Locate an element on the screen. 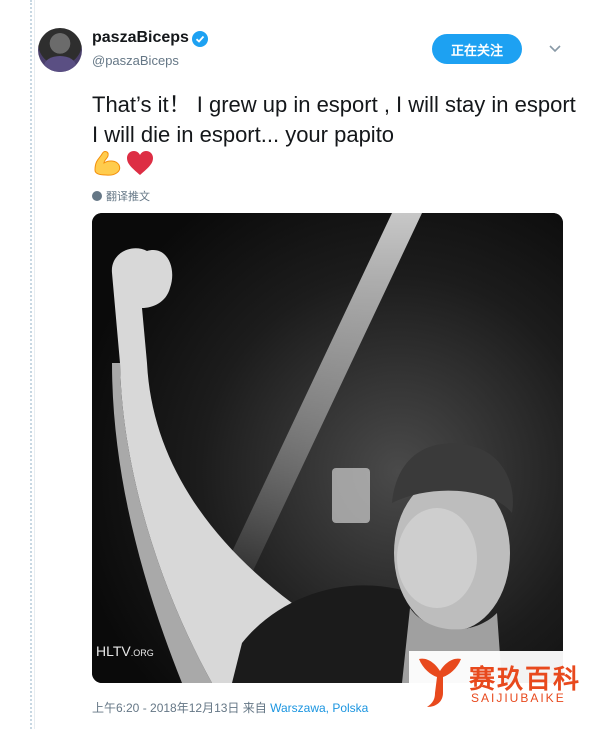  flexed-biceps-icon is located at coordinates (107, 163).